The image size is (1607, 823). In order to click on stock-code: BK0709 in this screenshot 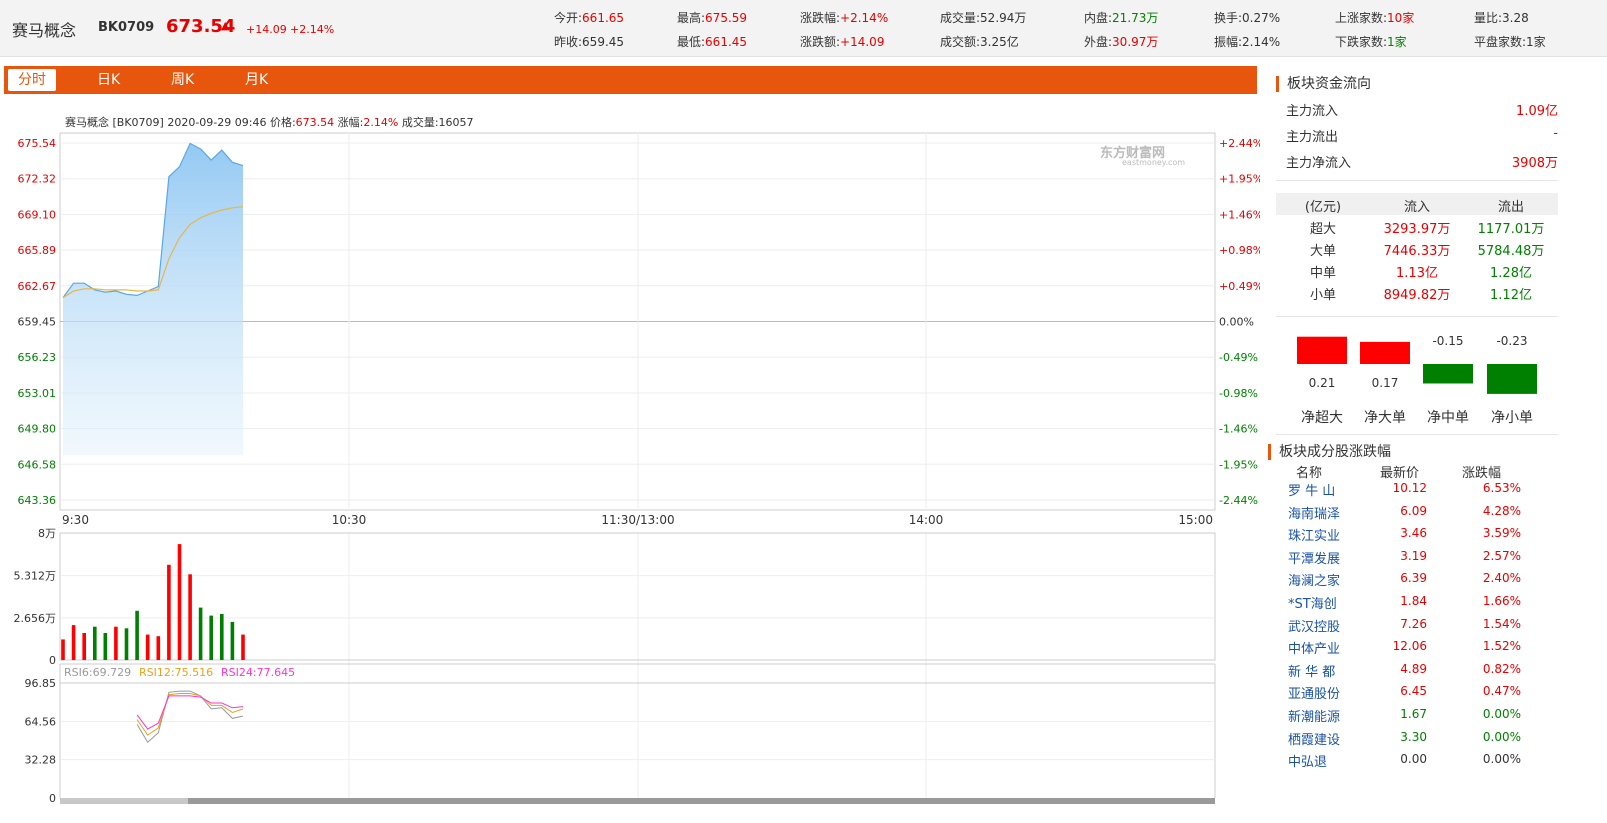, I will do `click(126, 27)`.